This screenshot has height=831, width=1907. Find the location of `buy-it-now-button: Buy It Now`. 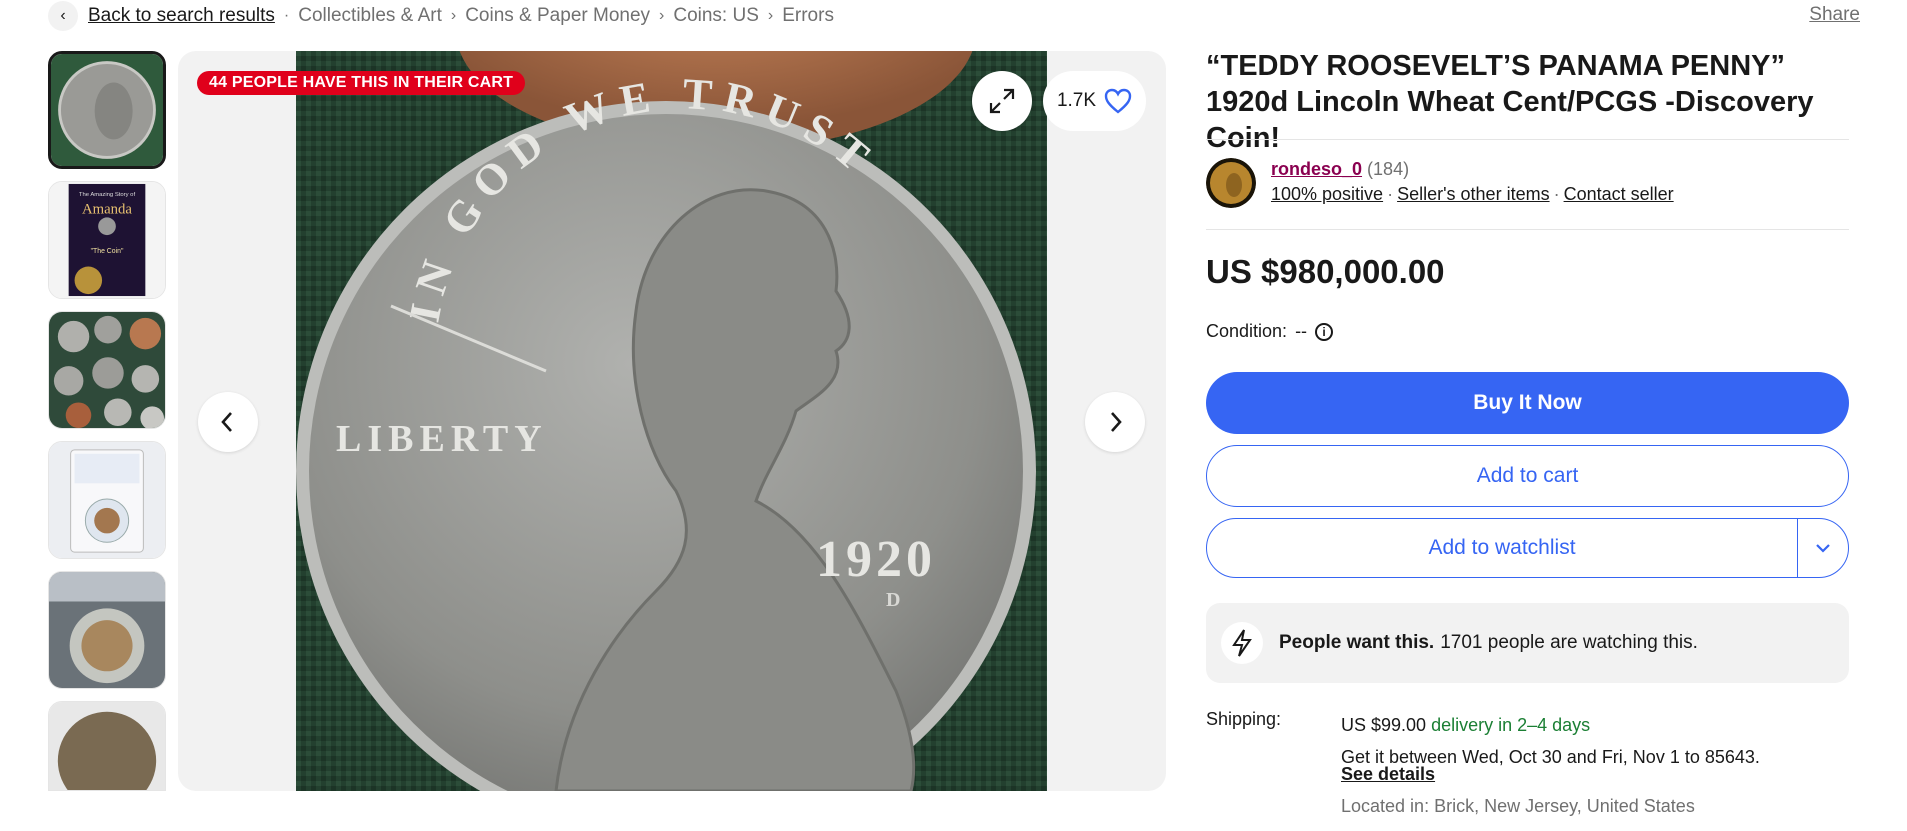

buy-it-now-button: Buy It Now is located at coordinates (1527, 403).